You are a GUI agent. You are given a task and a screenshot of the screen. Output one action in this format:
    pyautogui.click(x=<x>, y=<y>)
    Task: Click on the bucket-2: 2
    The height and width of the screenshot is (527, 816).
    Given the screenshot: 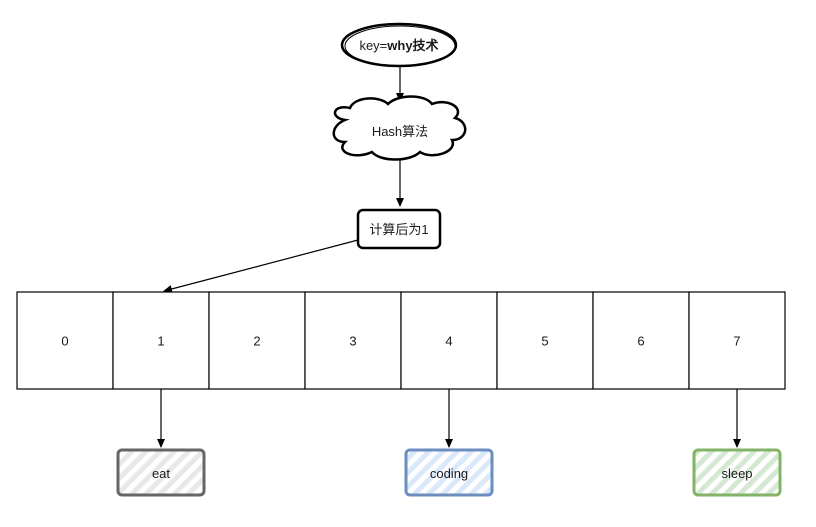 What is the action you would take?
    pyautogui.click(x=257, y=340)
    